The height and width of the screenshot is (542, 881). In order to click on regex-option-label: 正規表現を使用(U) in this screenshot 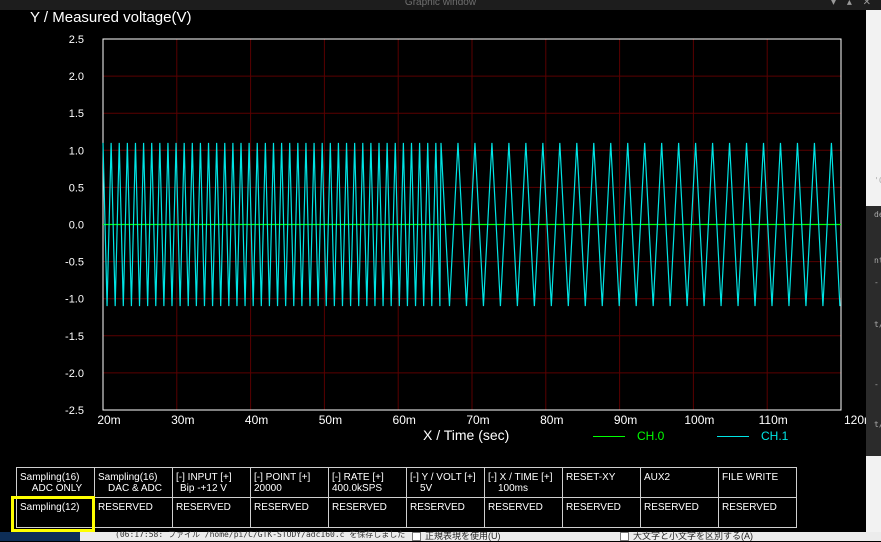, I will do `click(463, 536)`.